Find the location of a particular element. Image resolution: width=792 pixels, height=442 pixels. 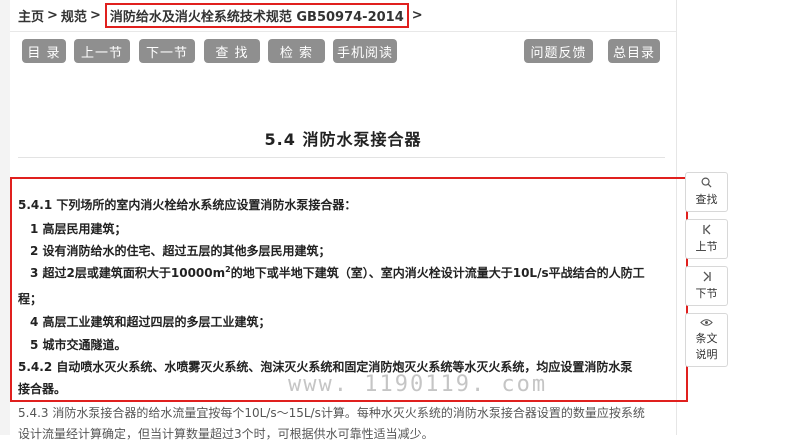

side-prev-label: 上节 is located at coordinates (706, 246).